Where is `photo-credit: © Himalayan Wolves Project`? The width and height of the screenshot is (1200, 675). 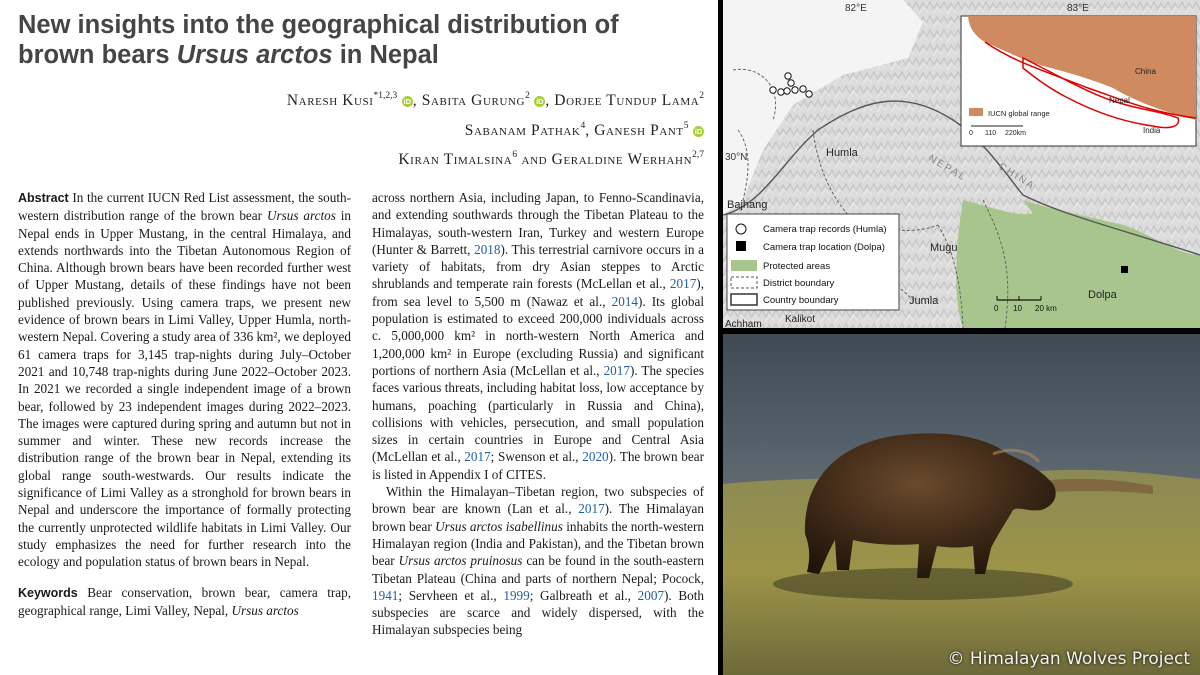
photo-credit: © Himalayan Wolves Project is located at coordinates (1068, 659).